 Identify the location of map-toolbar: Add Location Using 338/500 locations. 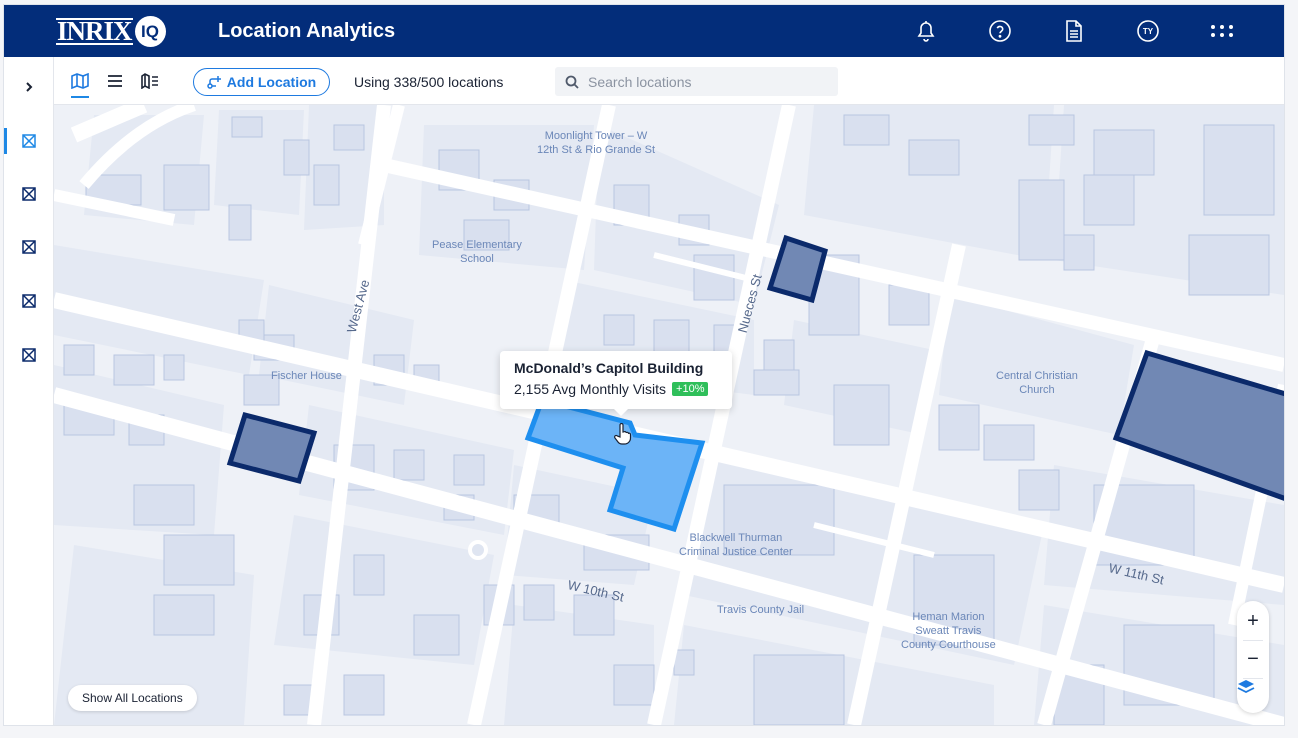
(669, 81).